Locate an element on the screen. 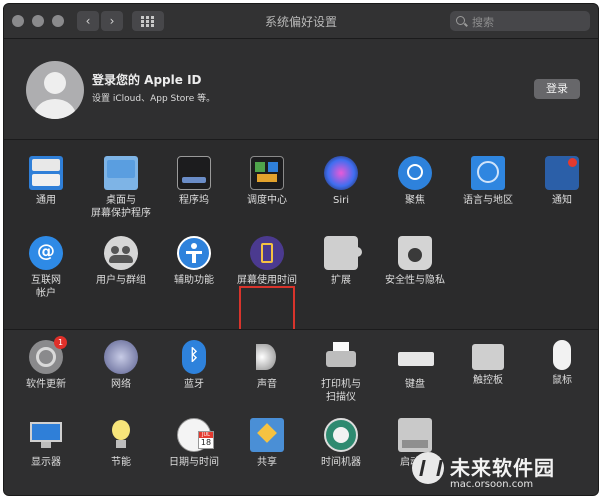  extensions-icon is located at coordinates (343, 253).